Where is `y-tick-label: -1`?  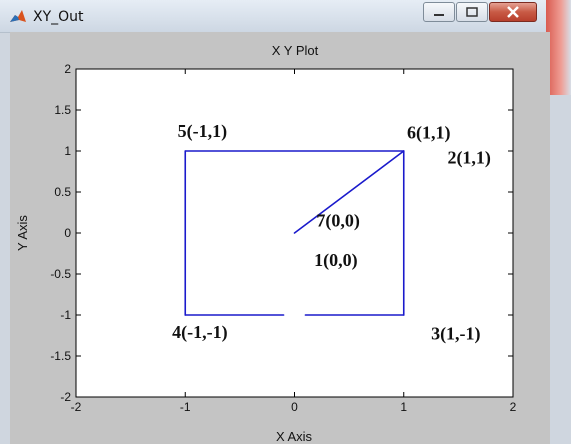 y-tick-label: -1 is located at coordinates (65, 315).